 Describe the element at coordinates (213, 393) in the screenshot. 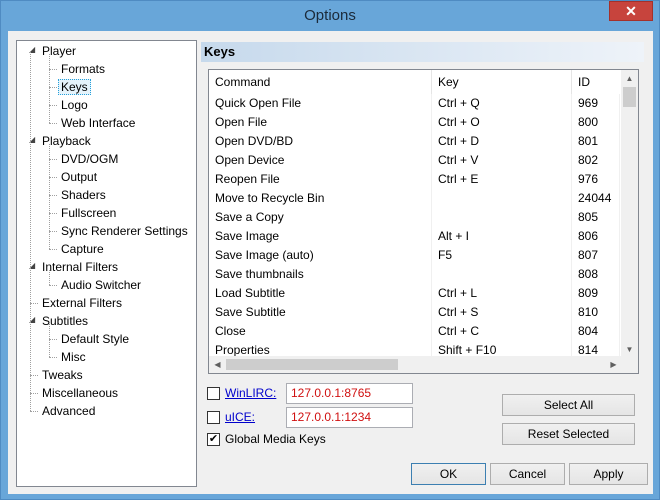

I see `winlirc-checkbox` at that location.